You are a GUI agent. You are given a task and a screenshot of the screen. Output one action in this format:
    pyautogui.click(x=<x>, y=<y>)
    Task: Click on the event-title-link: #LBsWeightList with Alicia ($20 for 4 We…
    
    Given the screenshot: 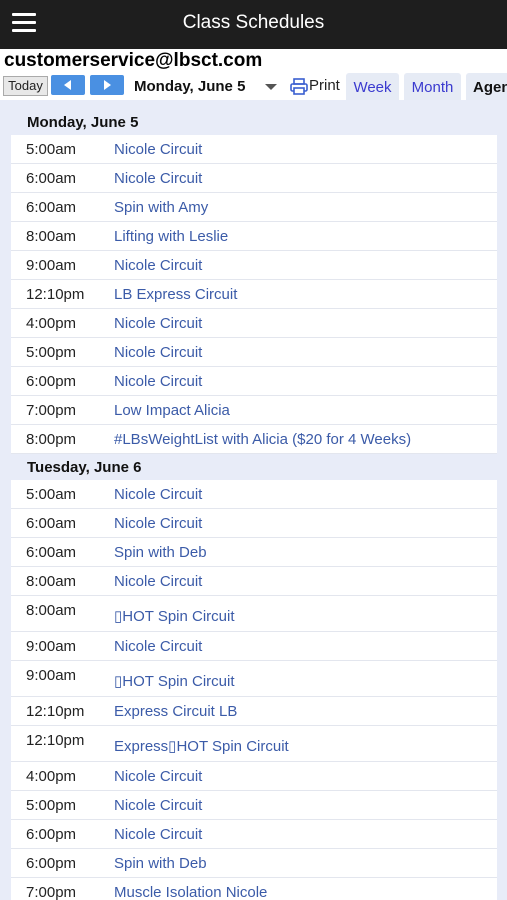 What is the action you would take?
    pyautogui.click(x=262, y=439)
    